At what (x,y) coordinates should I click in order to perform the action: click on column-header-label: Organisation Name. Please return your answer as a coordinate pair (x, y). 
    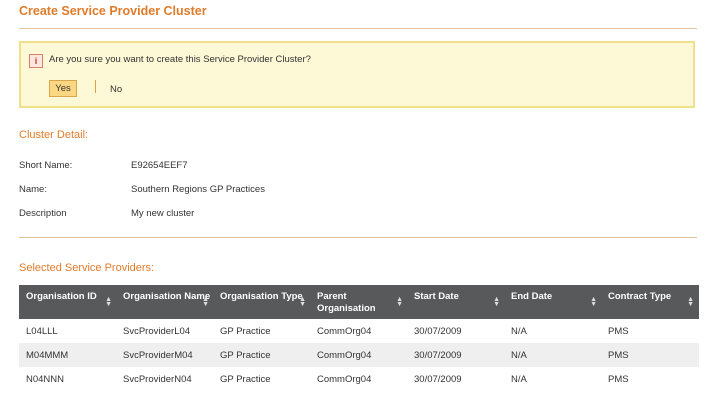
    Looking at the image, I should click on (167, 296).